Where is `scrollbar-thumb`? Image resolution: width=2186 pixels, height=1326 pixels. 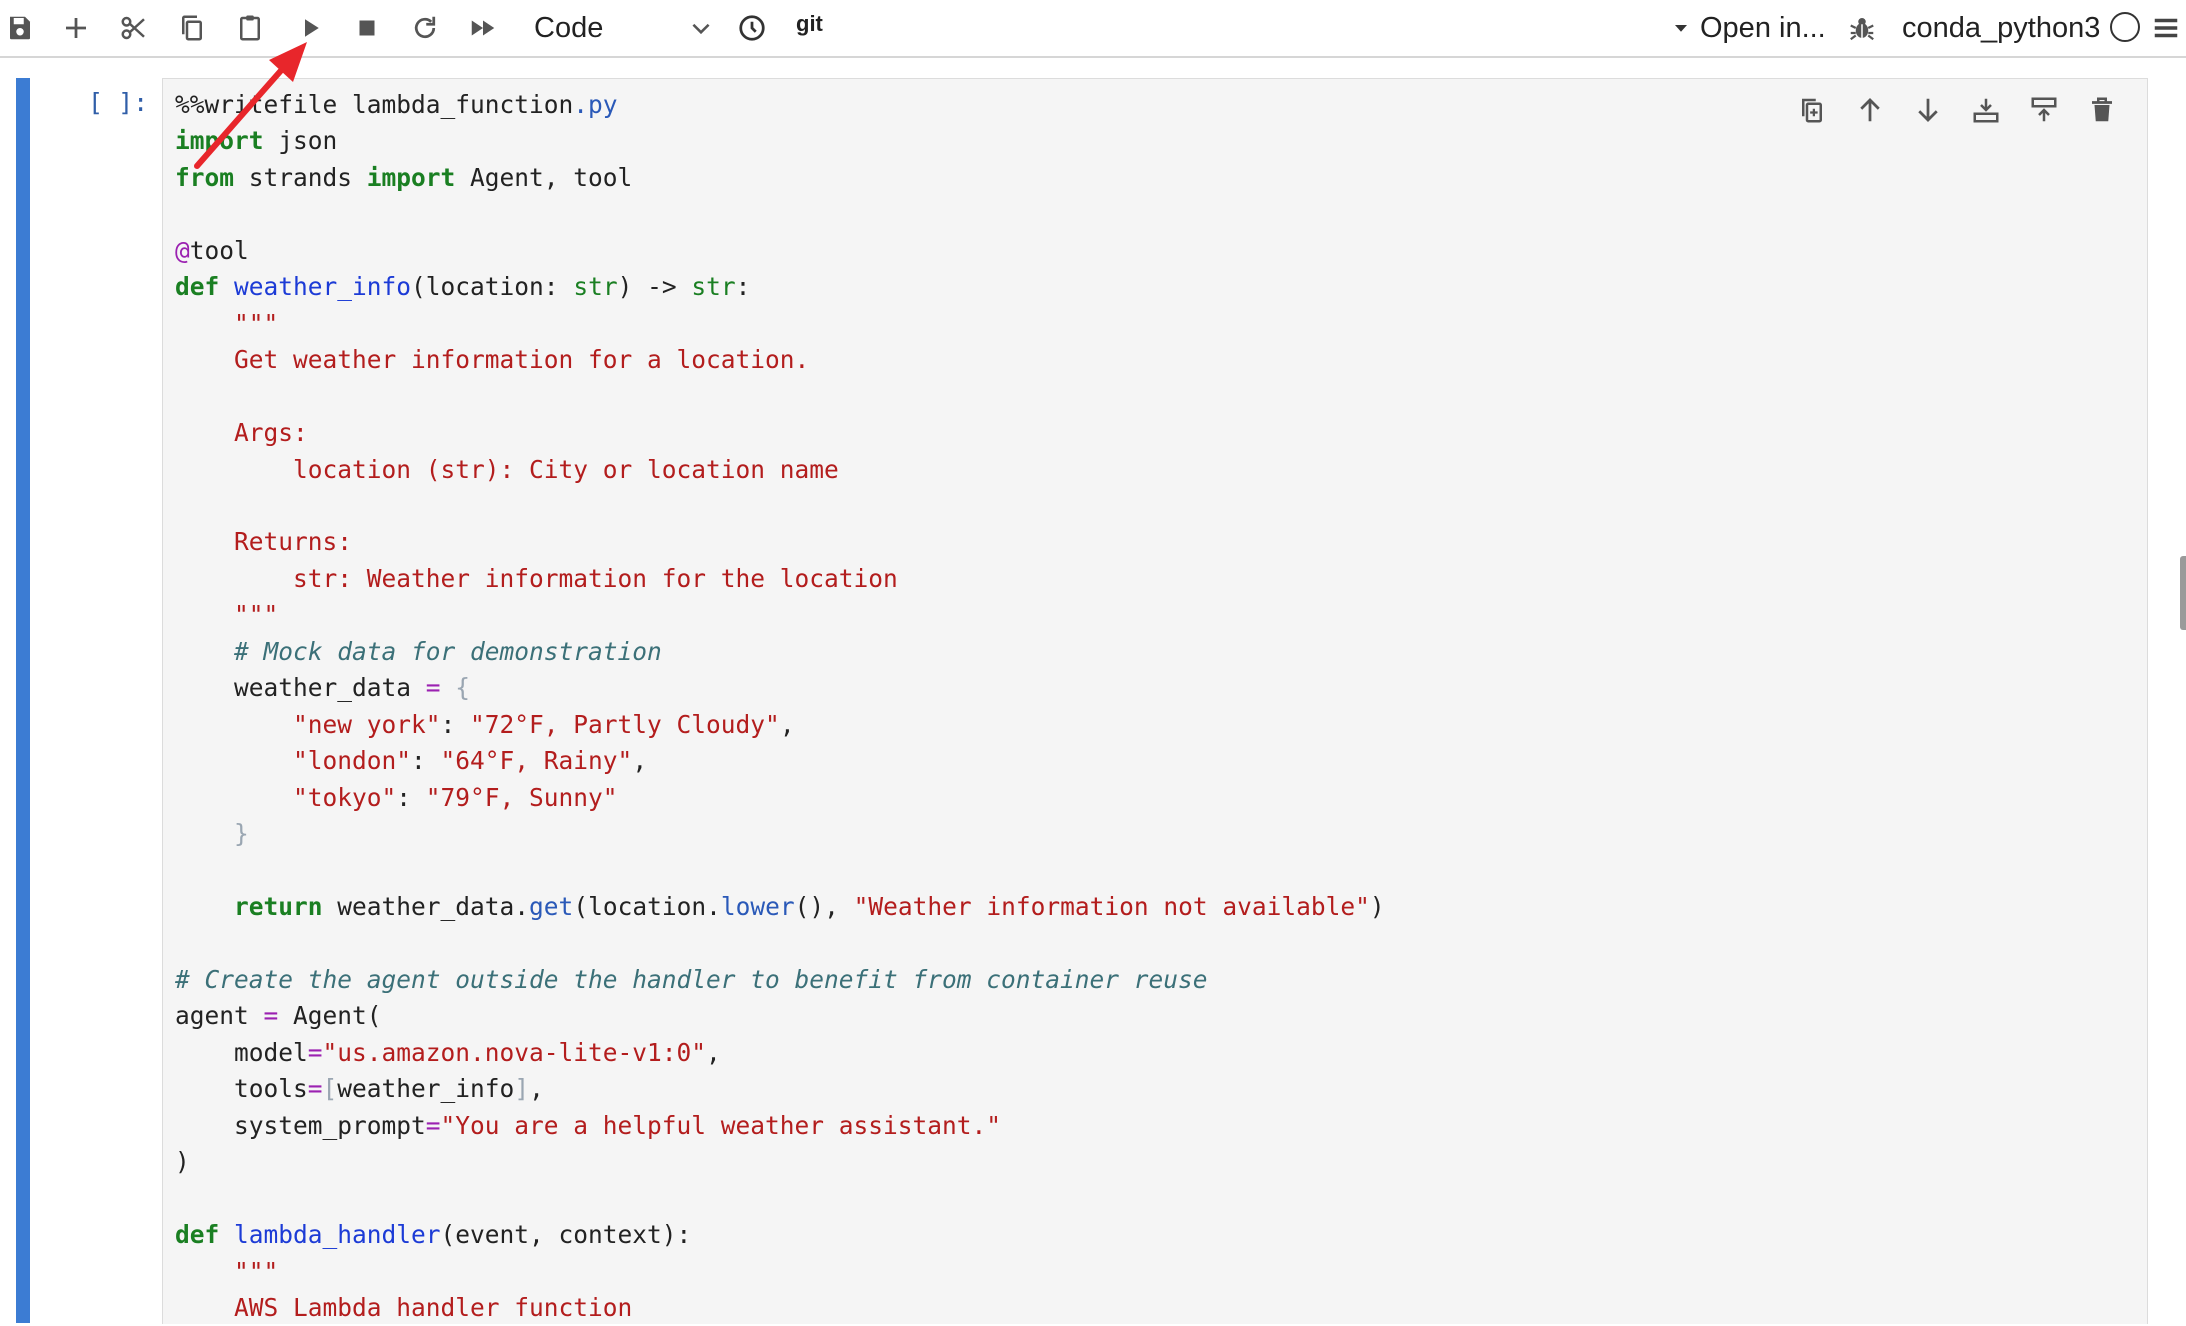
scrollbar-thumb is located at coordinates (2183, 593).